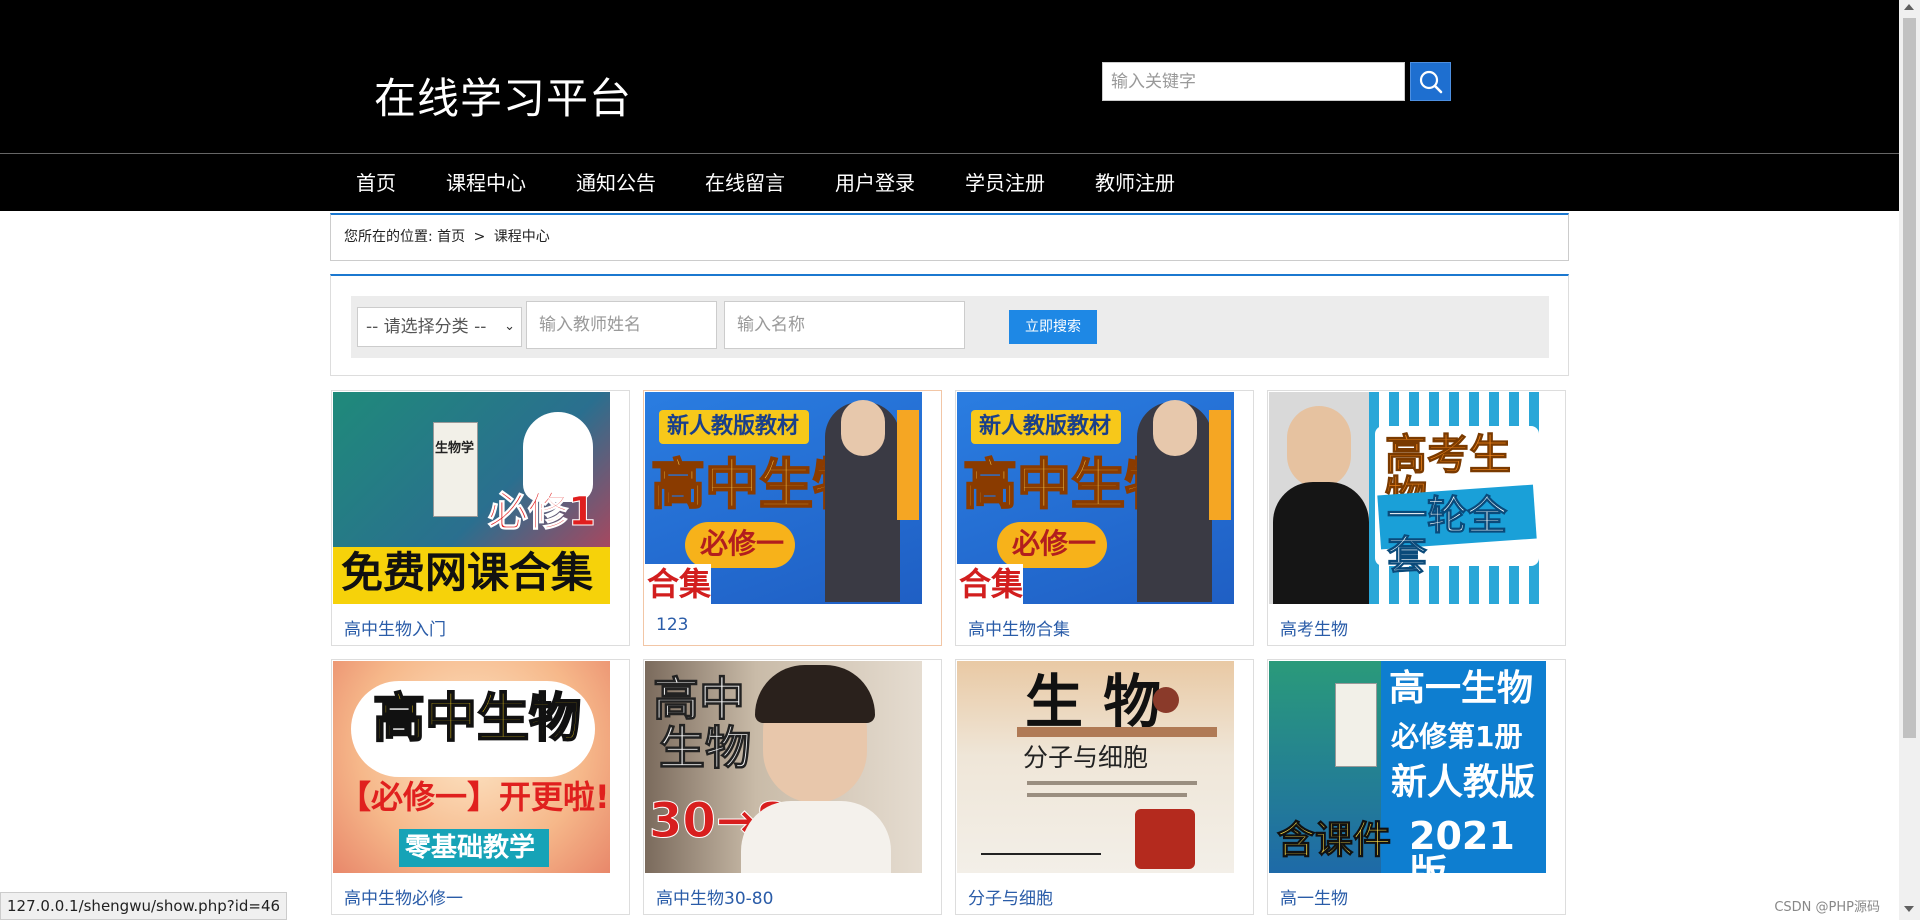 This screenshot has width=1920, height=920. Describe the element at coordinates (1909, 7) in the screenshot. I see `scroll-up-arrow-icon` at that location.